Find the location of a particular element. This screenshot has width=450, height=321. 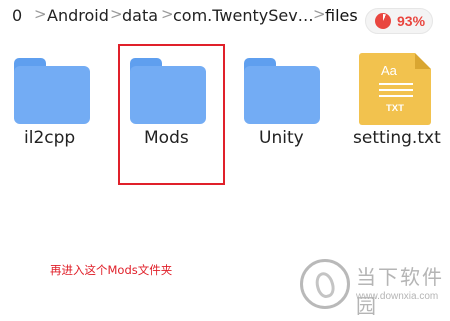

text-file-icon-aa: Aa is located at coordinates (389, 70).